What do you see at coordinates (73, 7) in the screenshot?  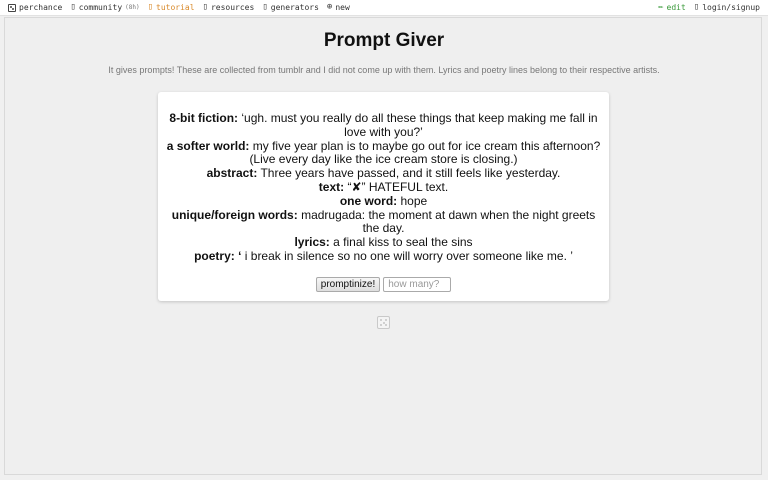 I see `chat-icon: ▯` at bounding box center [73, 7].